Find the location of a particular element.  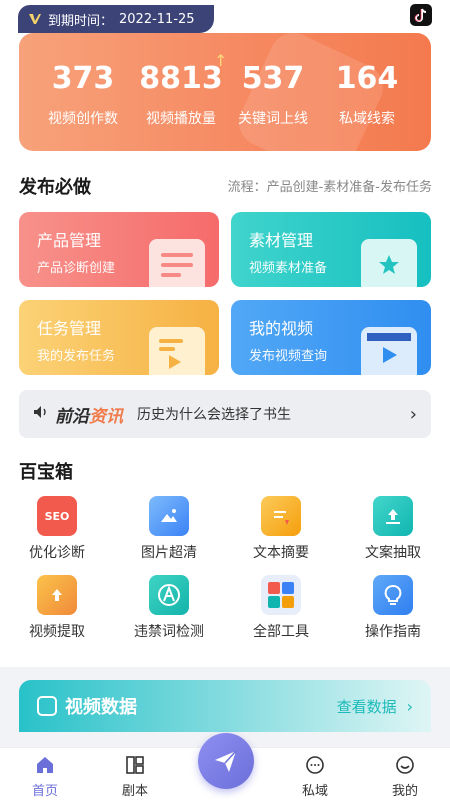

material-management-card: 素材管理 视频素材准备 is located at coordinates (331, 249).